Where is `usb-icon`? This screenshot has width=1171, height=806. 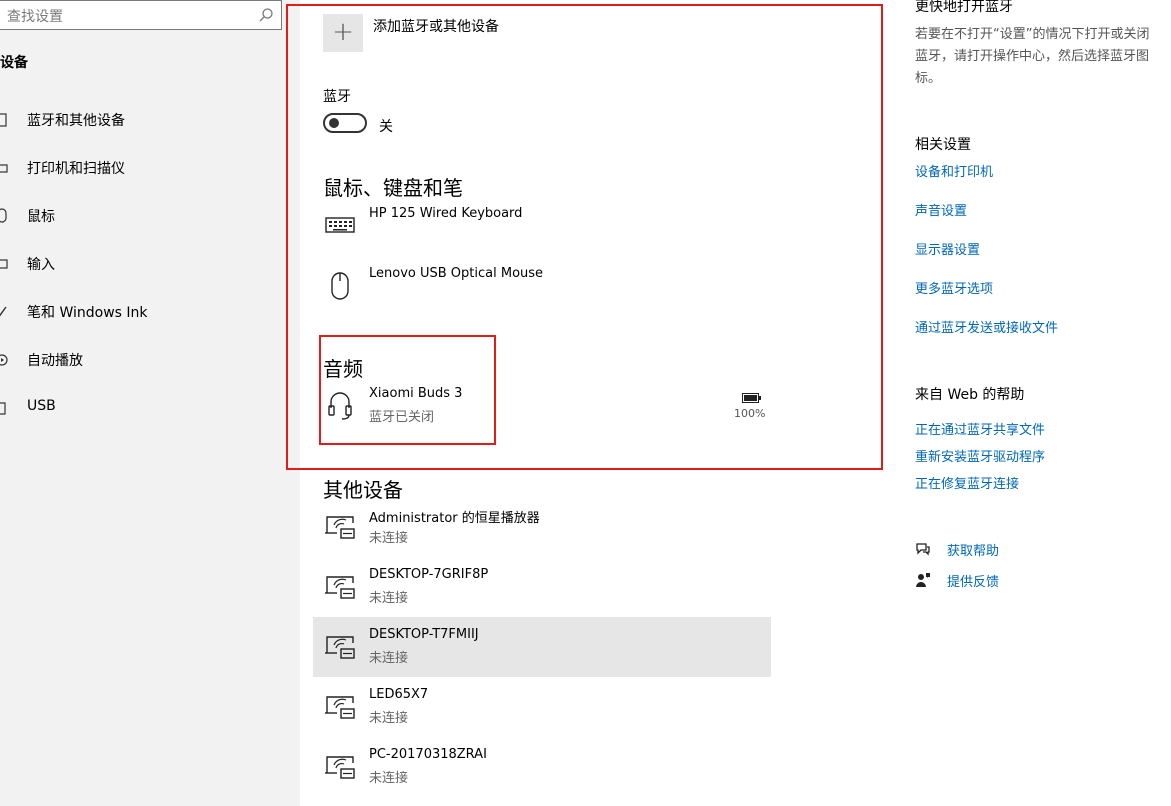
usb-icon is located at coordinates (3, 408).